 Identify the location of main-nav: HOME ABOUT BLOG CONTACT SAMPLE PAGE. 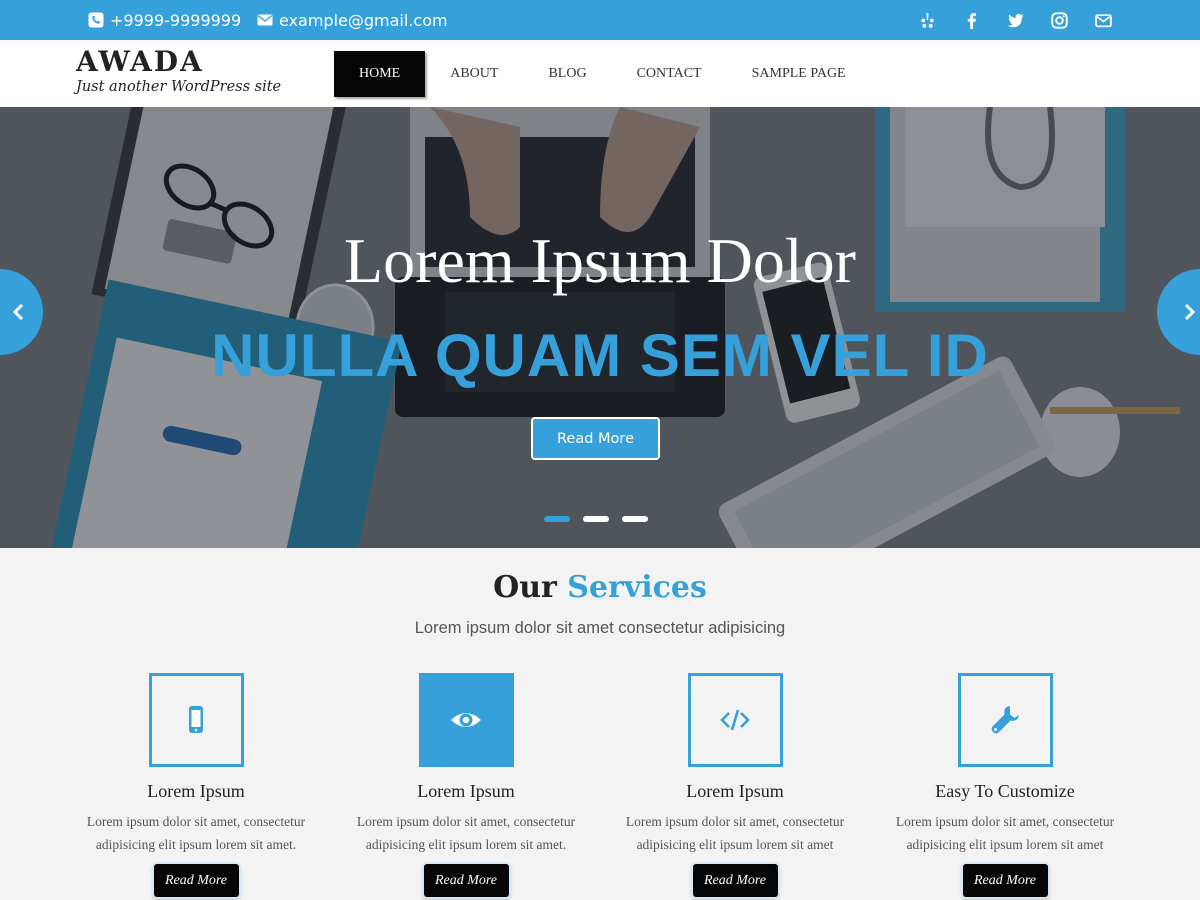
(602, 74).